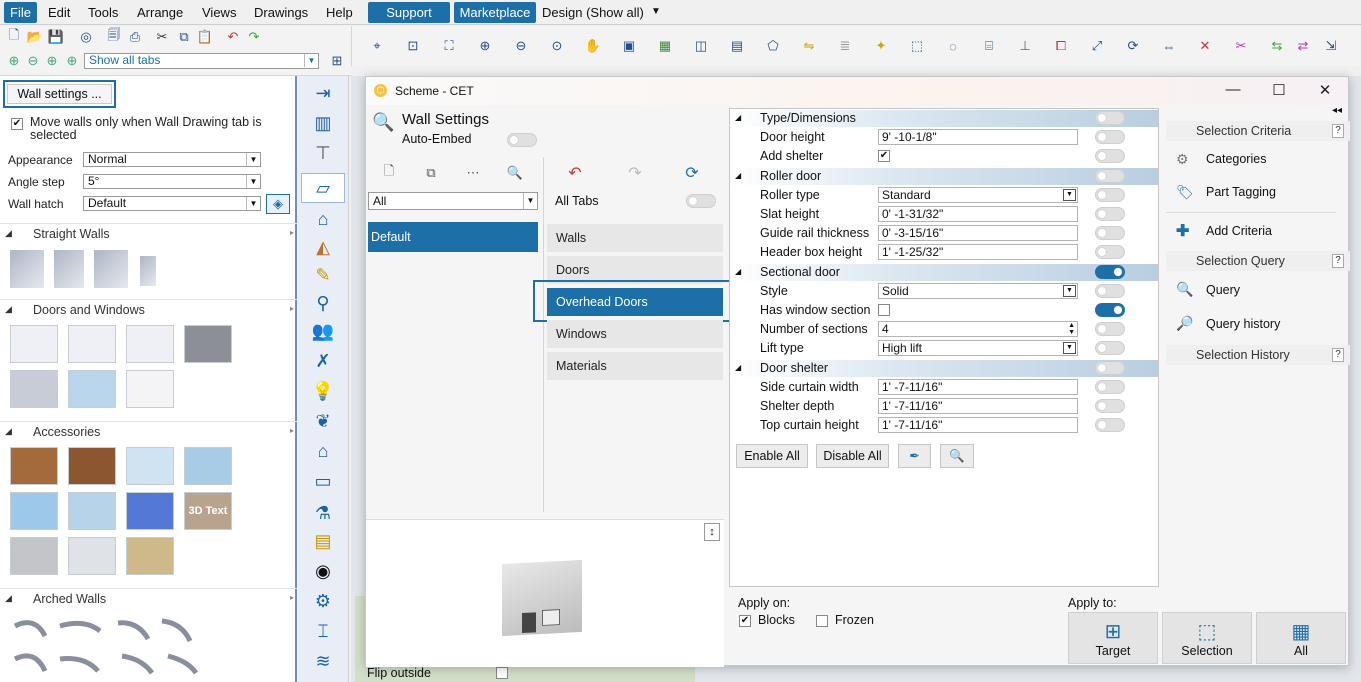  I want to click on panel-thumb, so click(150, 389).